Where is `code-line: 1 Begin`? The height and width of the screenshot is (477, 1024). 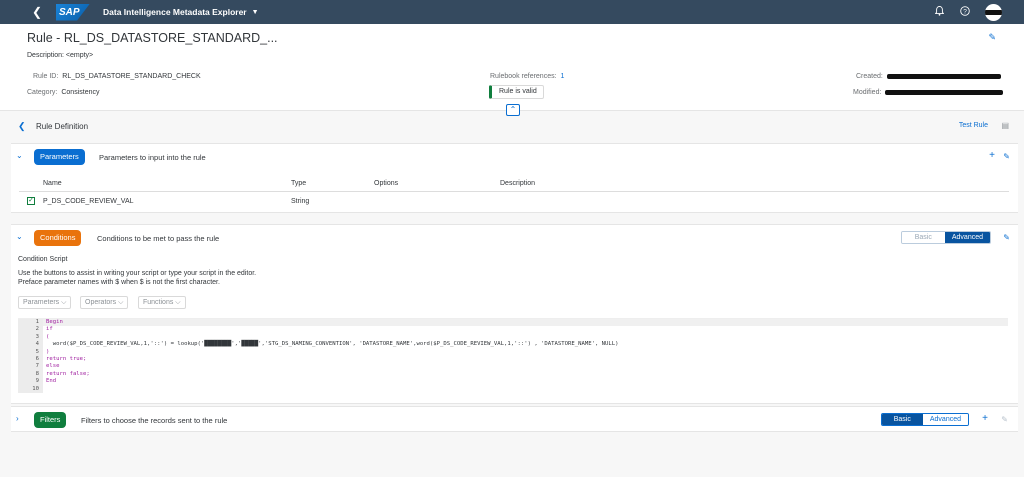
code-line: 1 Begin is located at coordinates (513, 323).